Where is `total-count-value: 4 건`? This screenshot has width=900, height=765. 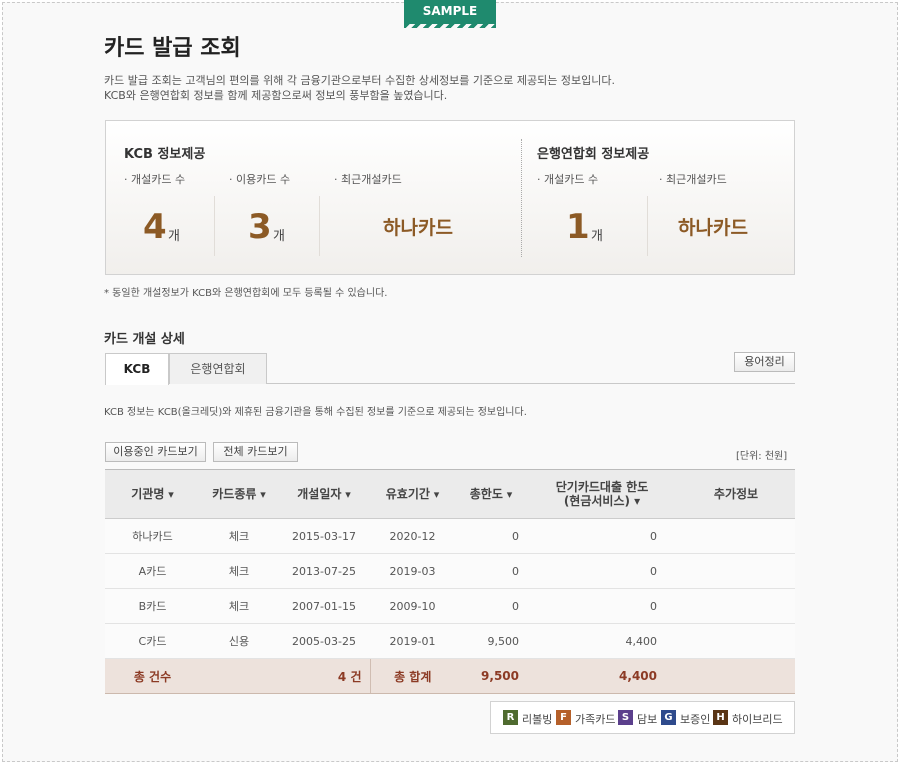 total-count-value: 4 건 is located at coordinates (285, 676).